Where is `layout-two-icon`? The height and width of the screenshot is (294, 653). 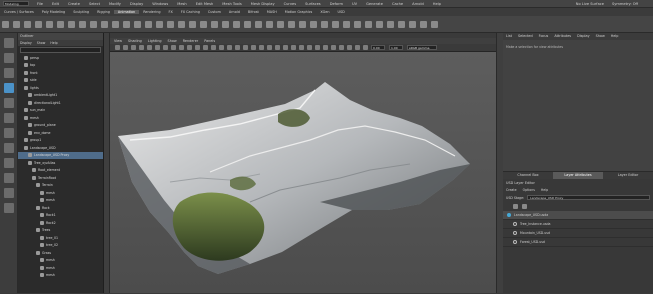 layout-two-icon is located at coordinates (9, 178).